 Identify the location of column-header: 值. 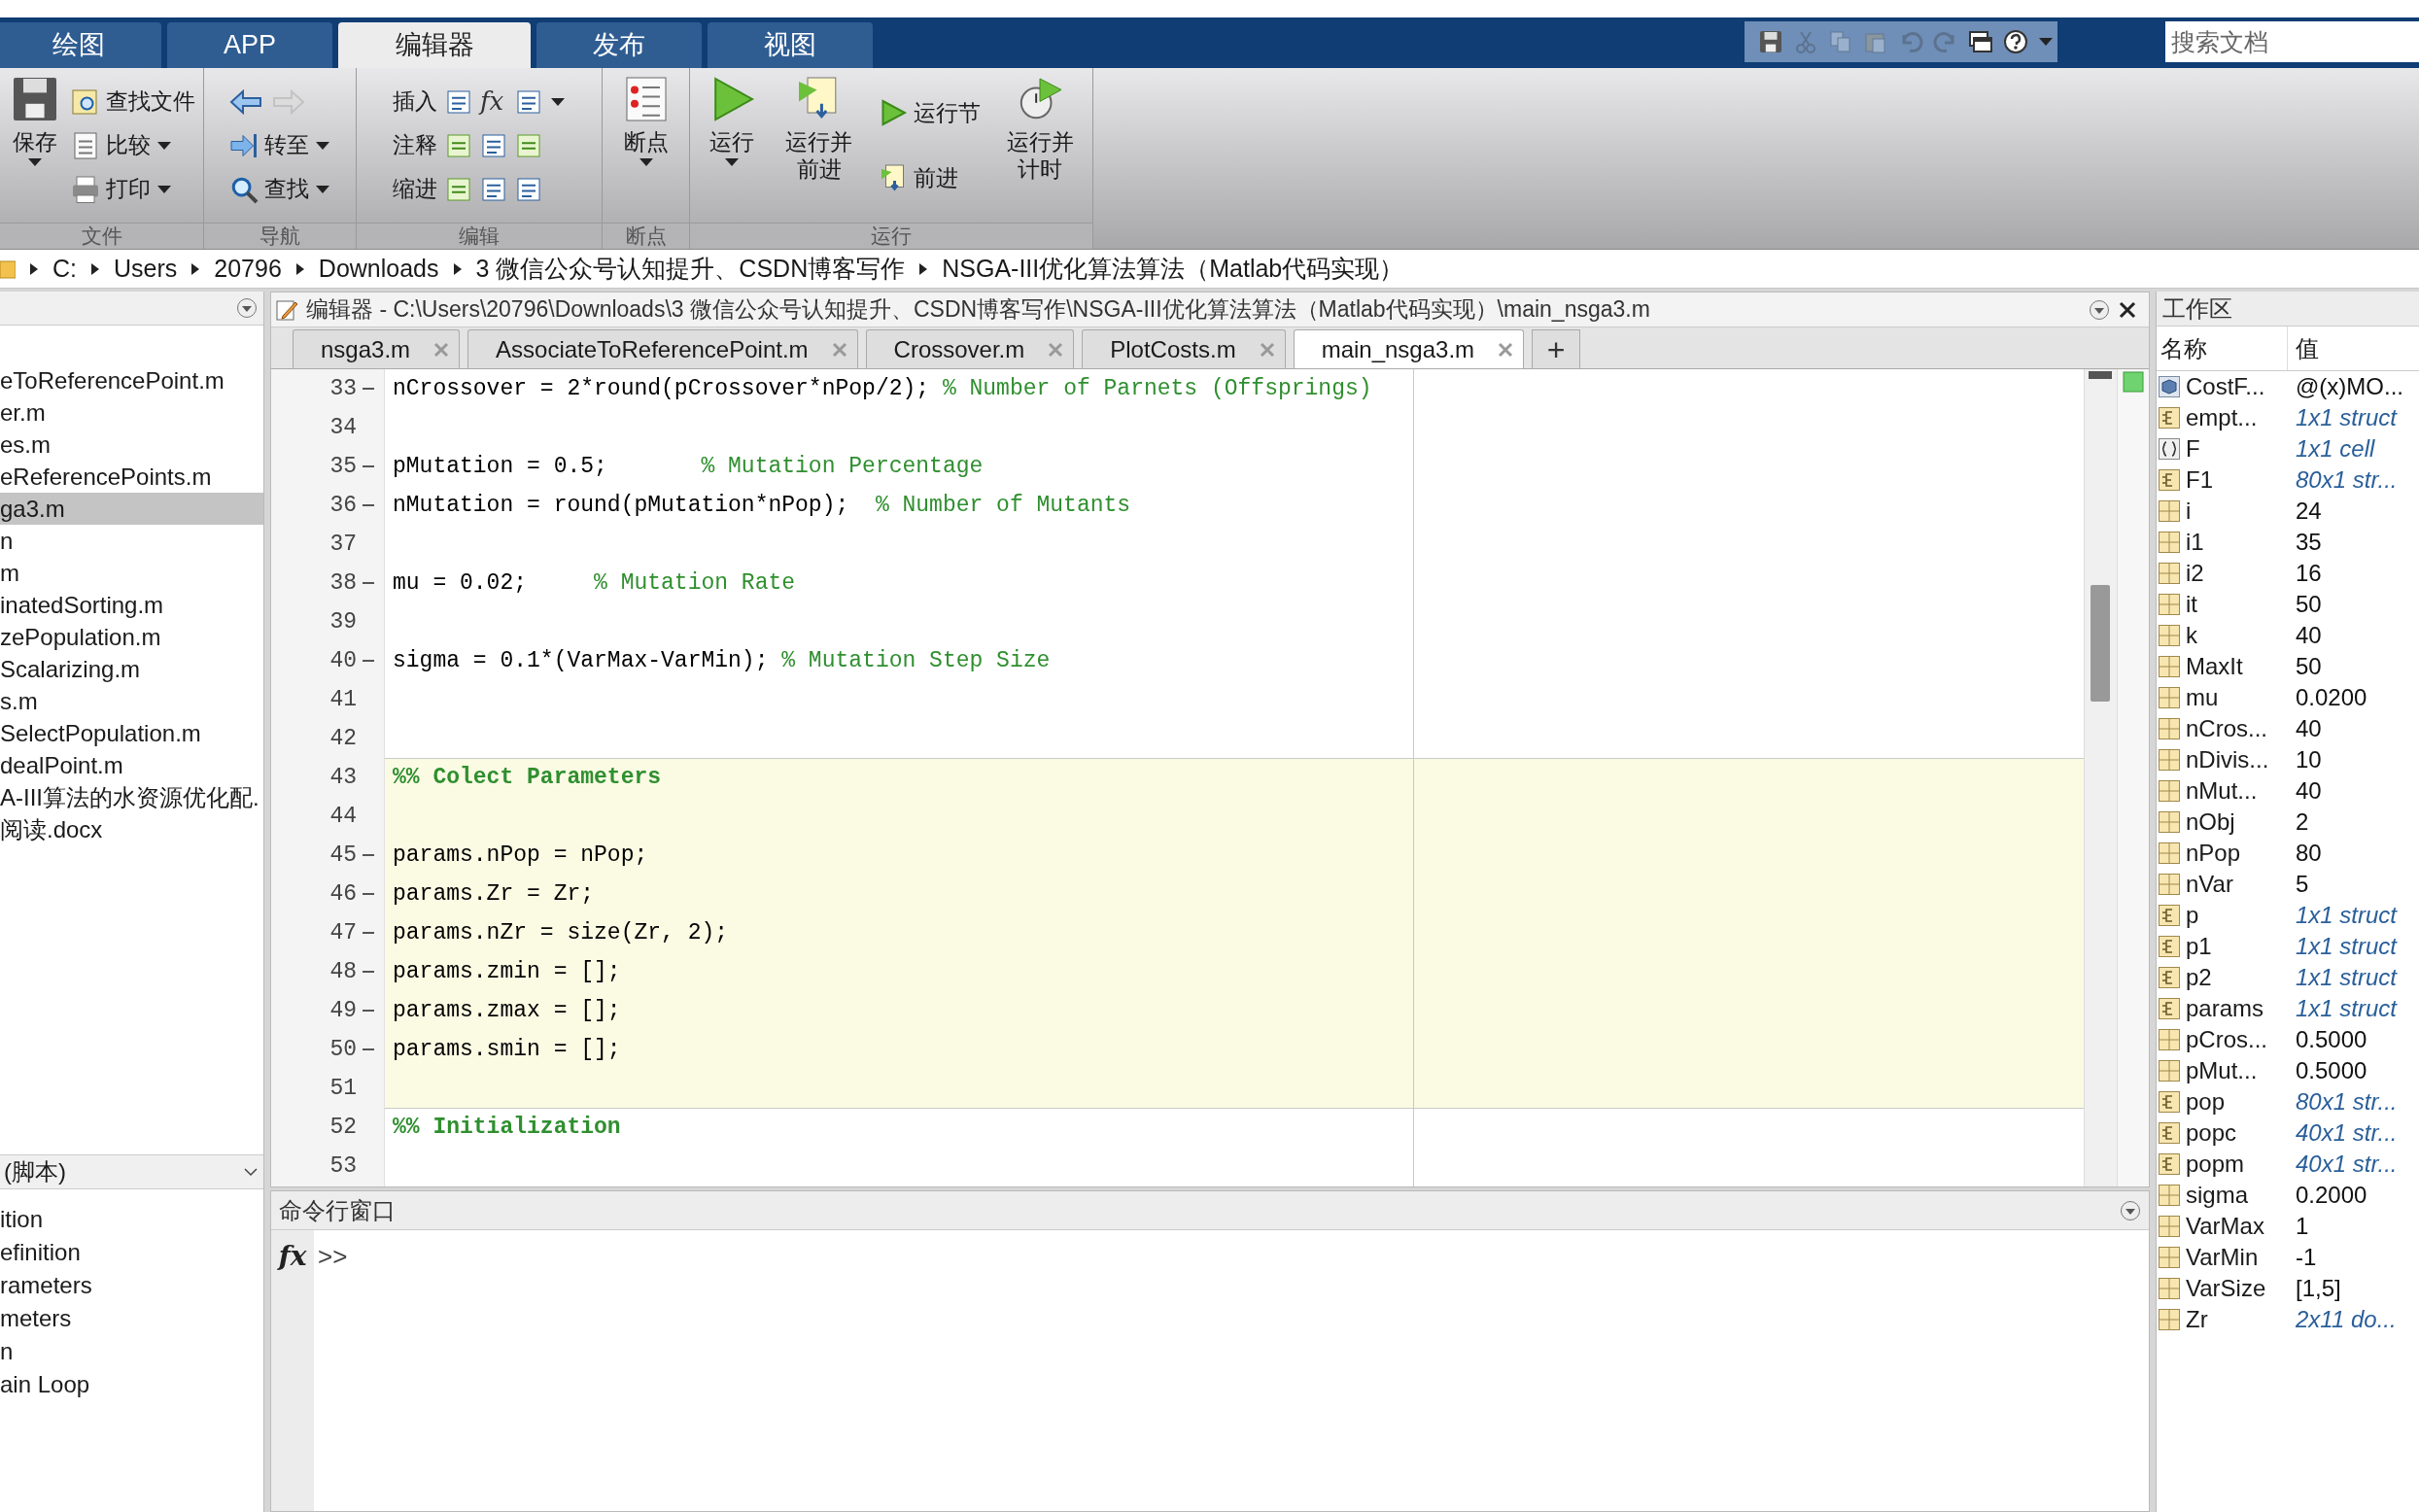
(2353, 348).